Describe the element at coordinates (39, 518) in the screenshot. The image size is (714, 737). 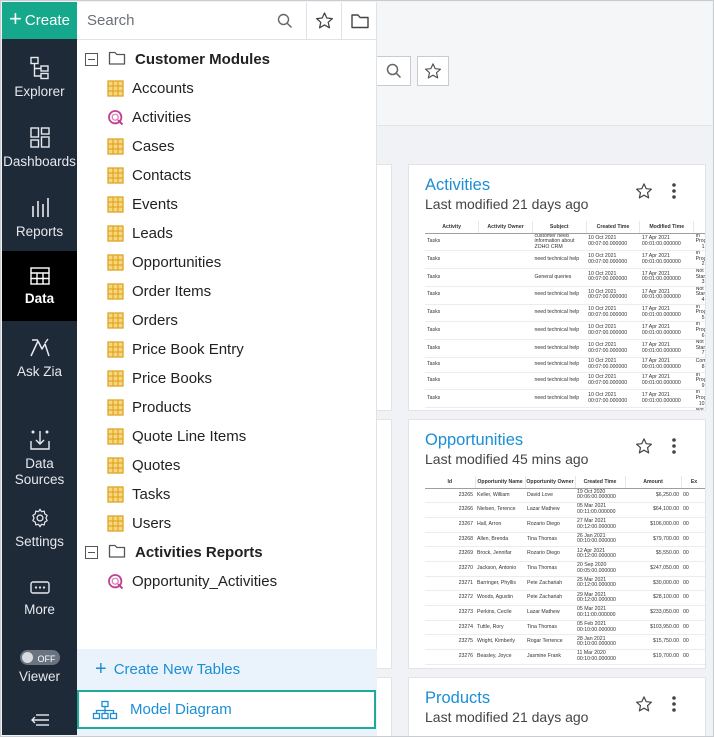
I see `gear-icon` at that location.